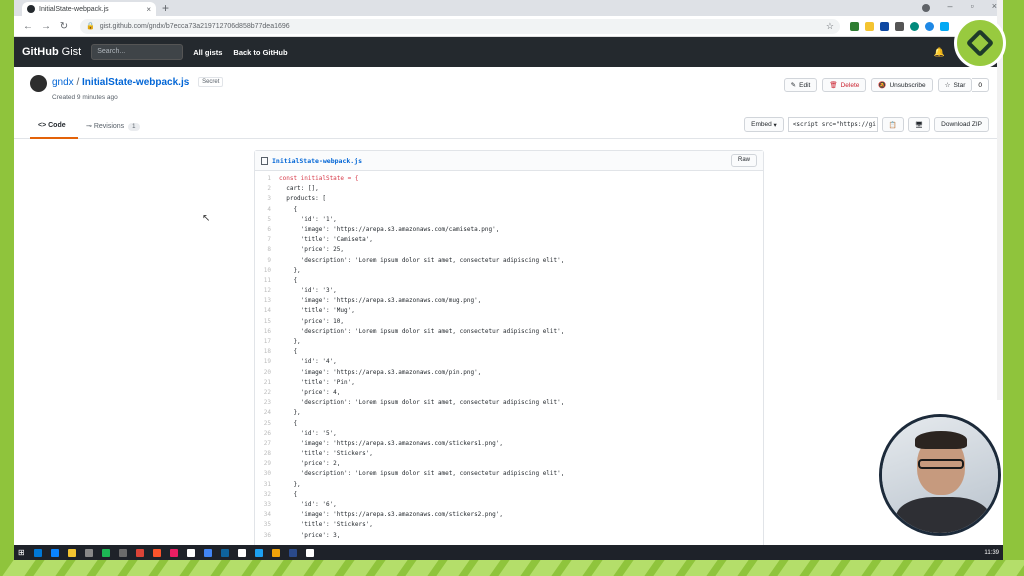  Describe the element at coordinates (869, 26) in the screenshot. I see `flag-extension-icon` at that location.